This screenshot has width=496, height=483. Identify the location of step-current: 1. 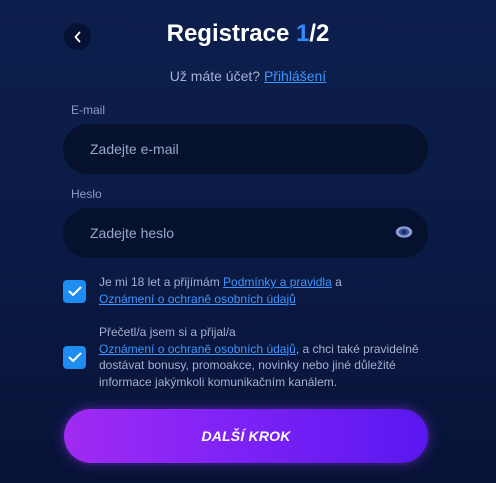
(303, 33).